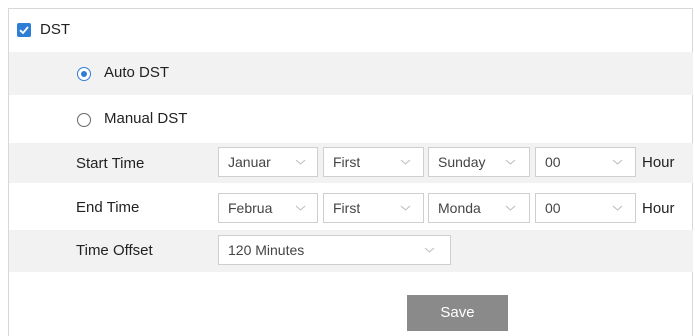 This screenshot has width=695, height=336. What do you see at coordinates (146, 118) in the screenshot?
I see `manual-dst-label: Manual DST` at bounding box center [146, 118].